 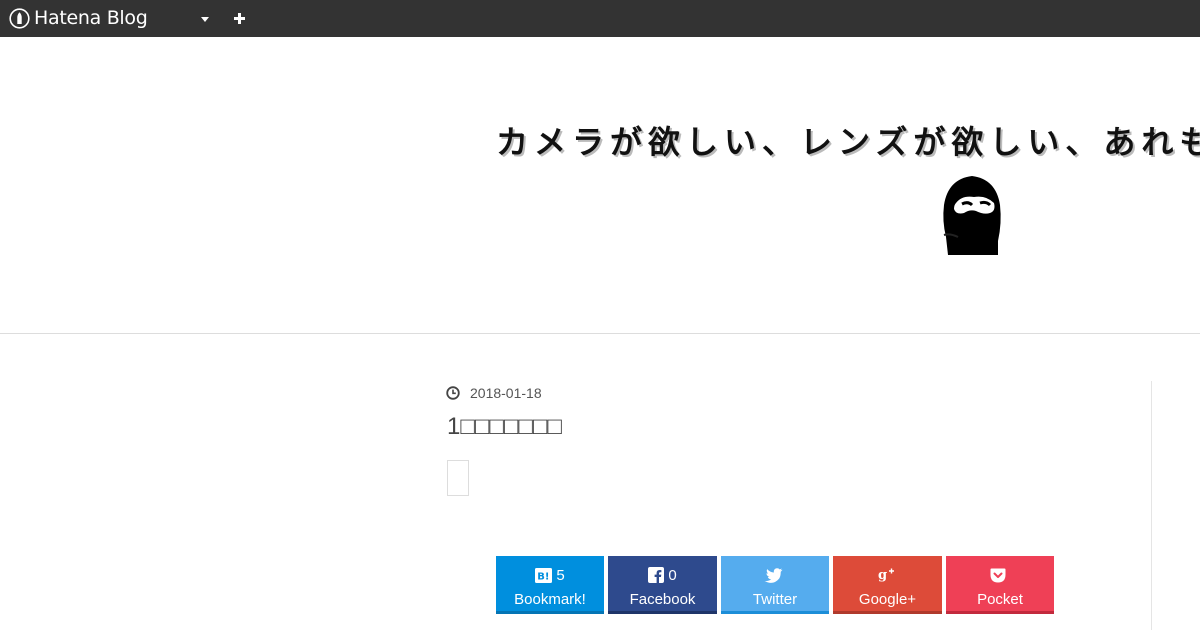 I want to click on blog-title: カメラが欲しい、レンズが欲しい、あれも, so click(x=848, y=140).